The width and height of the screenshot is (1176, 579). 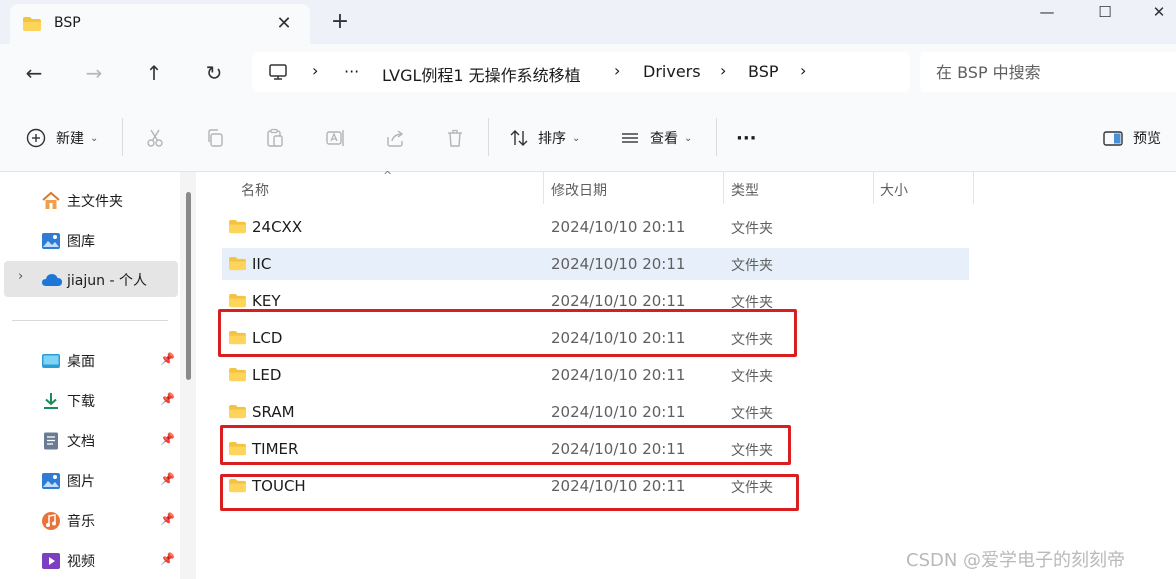 I want to click on file-name: 24CXX, so click(x=277, y=227).